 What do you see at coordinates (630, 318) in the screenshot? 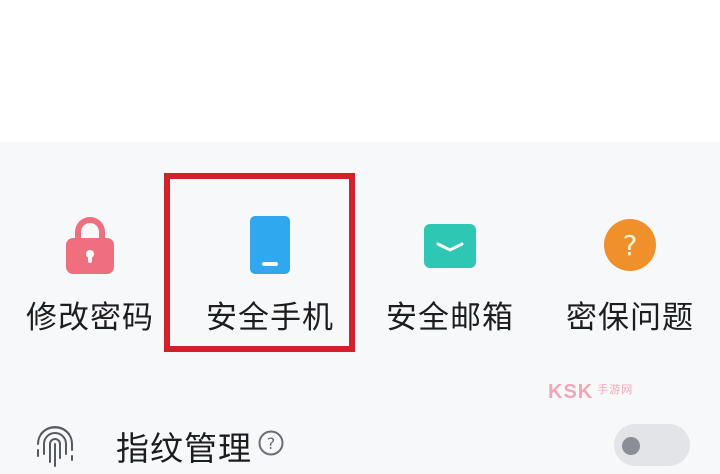
I see `security-question-label: 密保问题` at bounding box center [630, 318].